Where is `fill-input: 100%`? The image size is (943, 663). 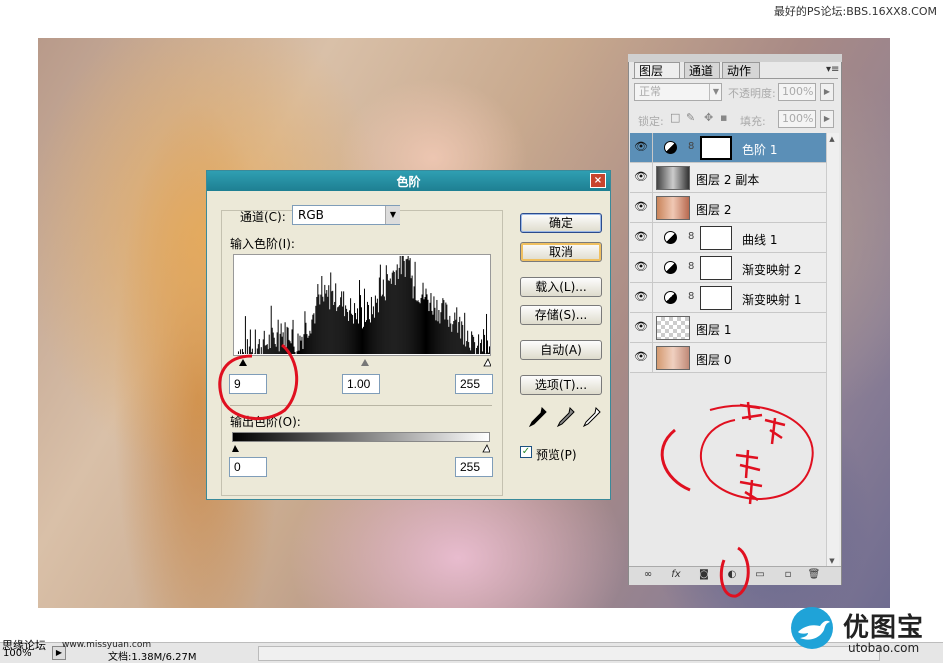 fill-input: 100% is located at coordinates (797, 119).